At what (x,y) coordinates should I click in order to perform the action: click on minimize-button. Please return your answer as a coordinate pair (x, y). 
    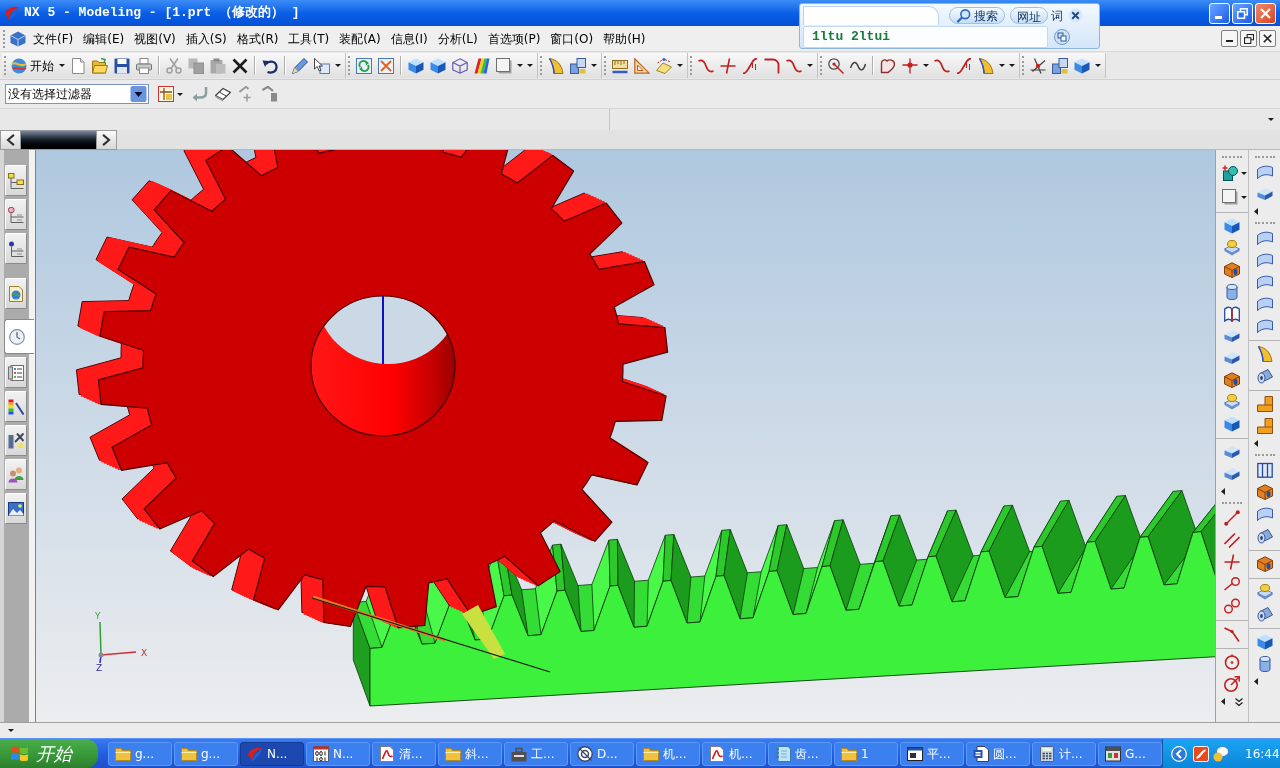
    Looking at the image, I should click on (1229, 38).